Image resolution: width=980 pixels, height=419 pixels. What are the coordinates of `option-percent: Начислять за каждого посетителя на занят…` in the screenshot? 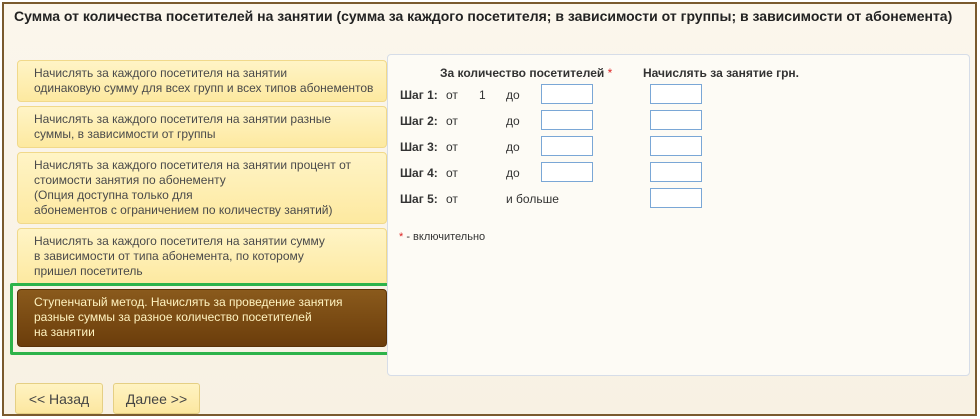 It's located at (202, 188).